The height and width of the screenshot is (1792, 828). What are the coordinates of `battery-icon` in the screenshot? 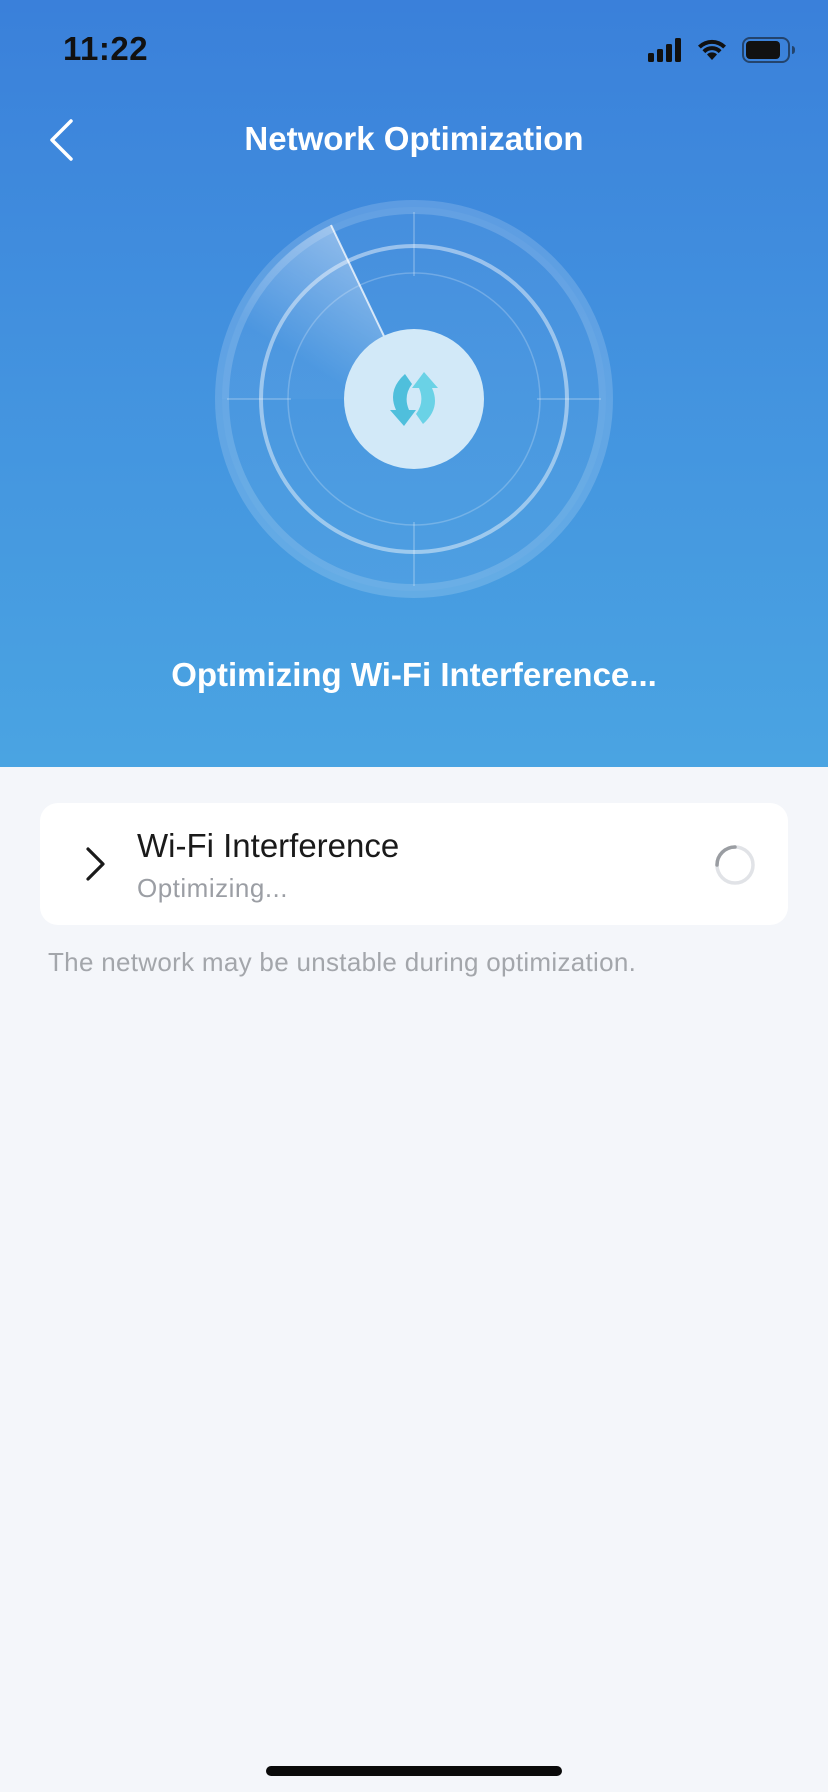 It's located at (768, 50).